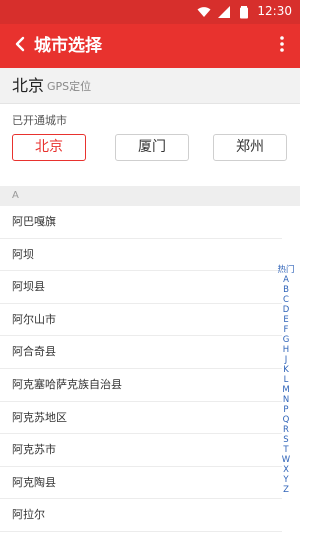  What do you see at coordinates (150, 46) in the screenshot?
I see `app-bar: 城市选择` at bounding box center [150, 46].